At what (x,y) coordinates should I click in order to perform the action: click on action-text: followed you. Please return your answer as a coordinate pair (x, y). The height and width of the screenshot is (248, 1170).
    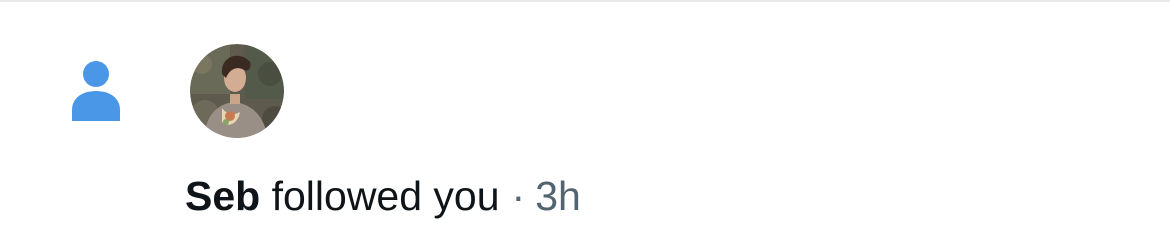
    Looking at the image, I should click on (385, 196).